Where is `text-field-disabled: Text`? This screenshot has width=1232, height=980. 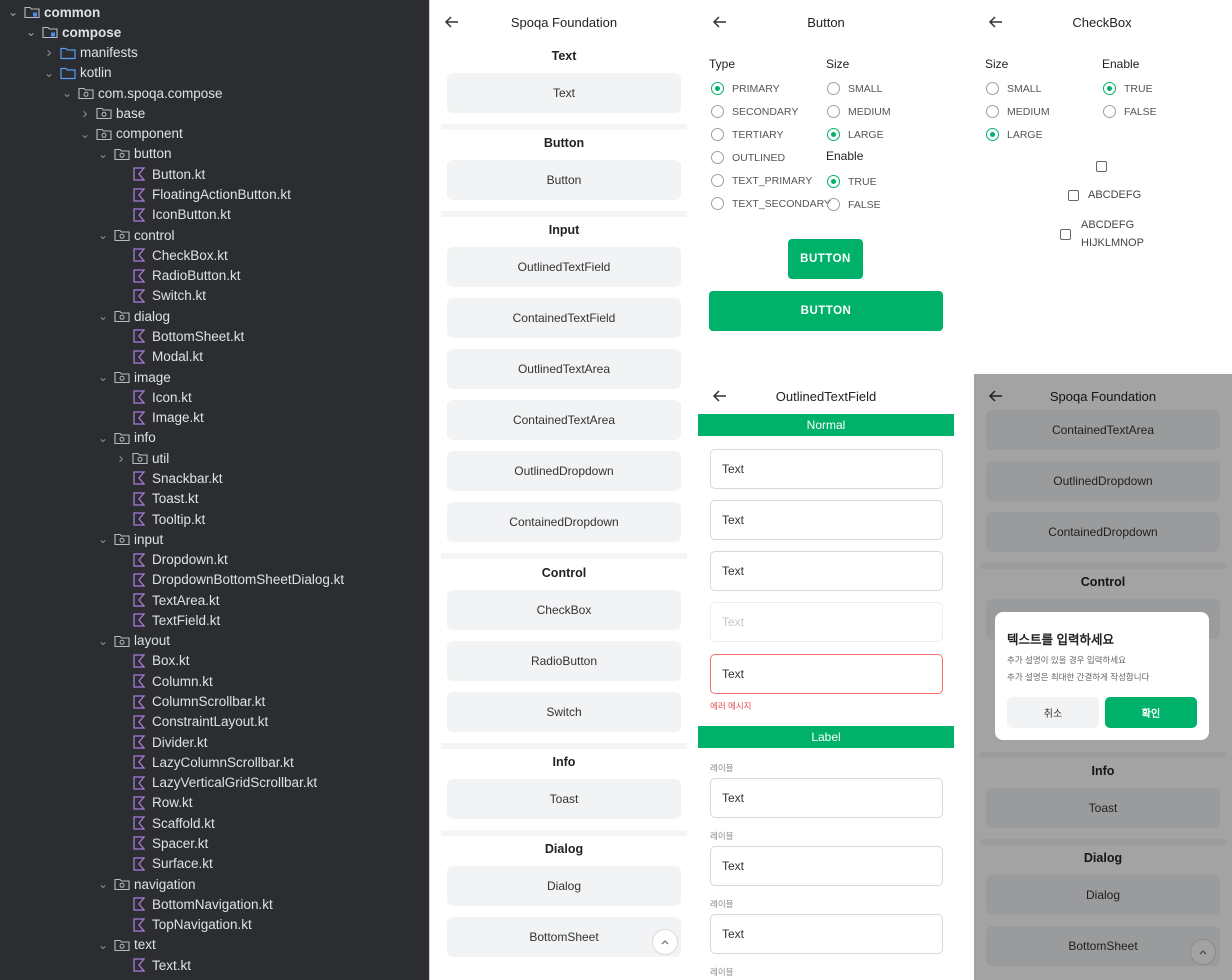
text-field-disabled: Text is located at coordinates (826, 622).